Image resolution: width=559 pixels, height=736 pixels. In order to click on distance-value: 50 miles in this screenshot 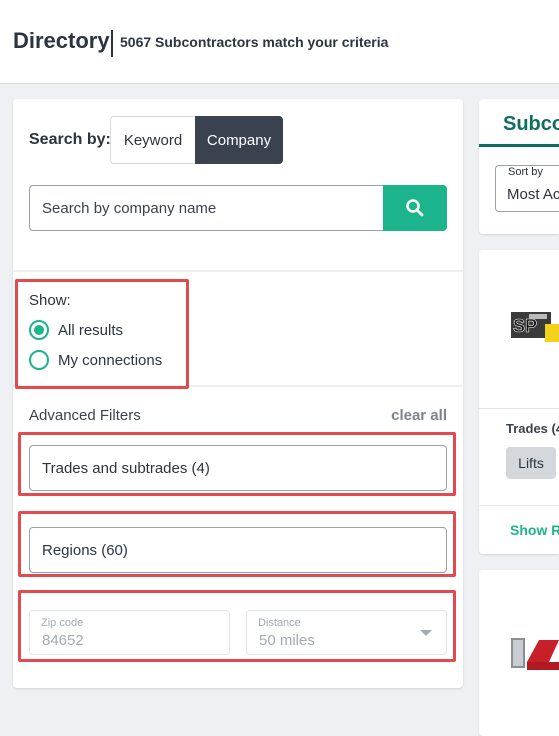, I will do `click(287, 640)`.